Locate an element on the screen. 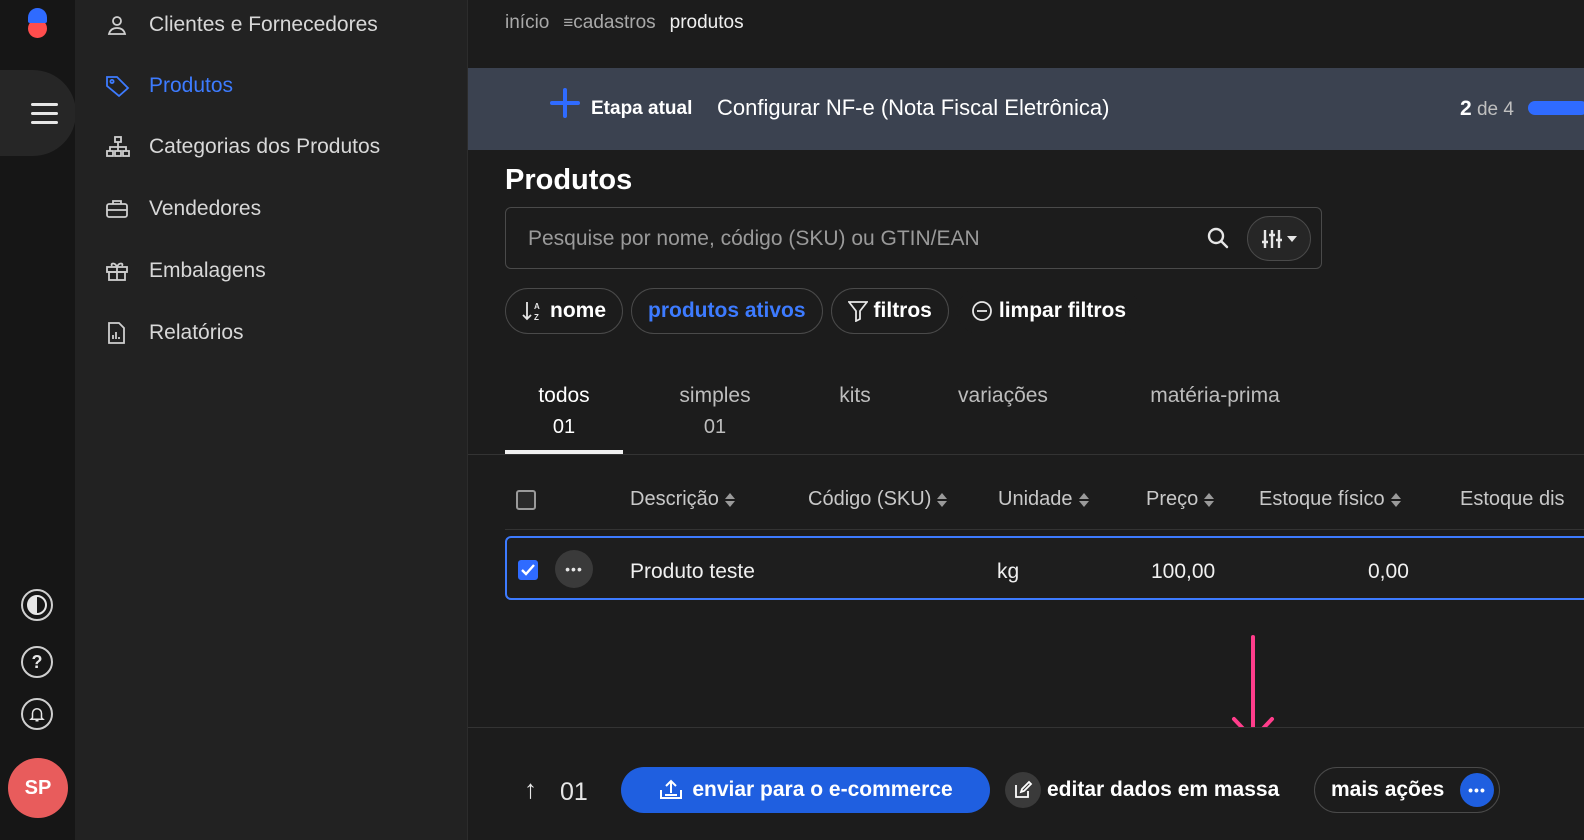 This screenshot has height=840, width=1584. breadcrumb: início ≡cadastros produtos is located at coordinates (624, 23).